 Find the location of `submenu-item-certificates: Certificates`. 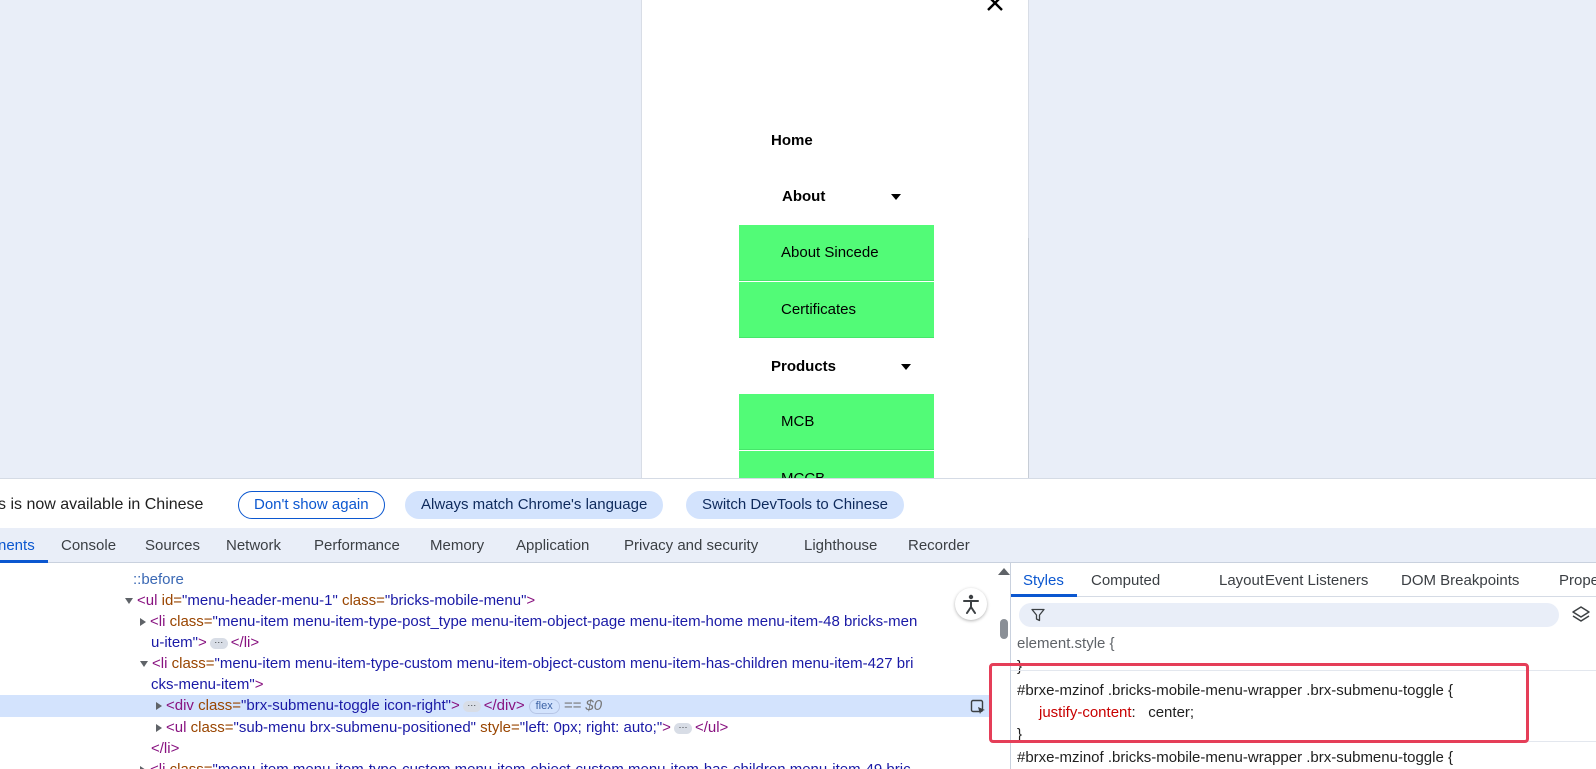

submenu-item-certificates: Certificates is located at coordinates (836, 310).